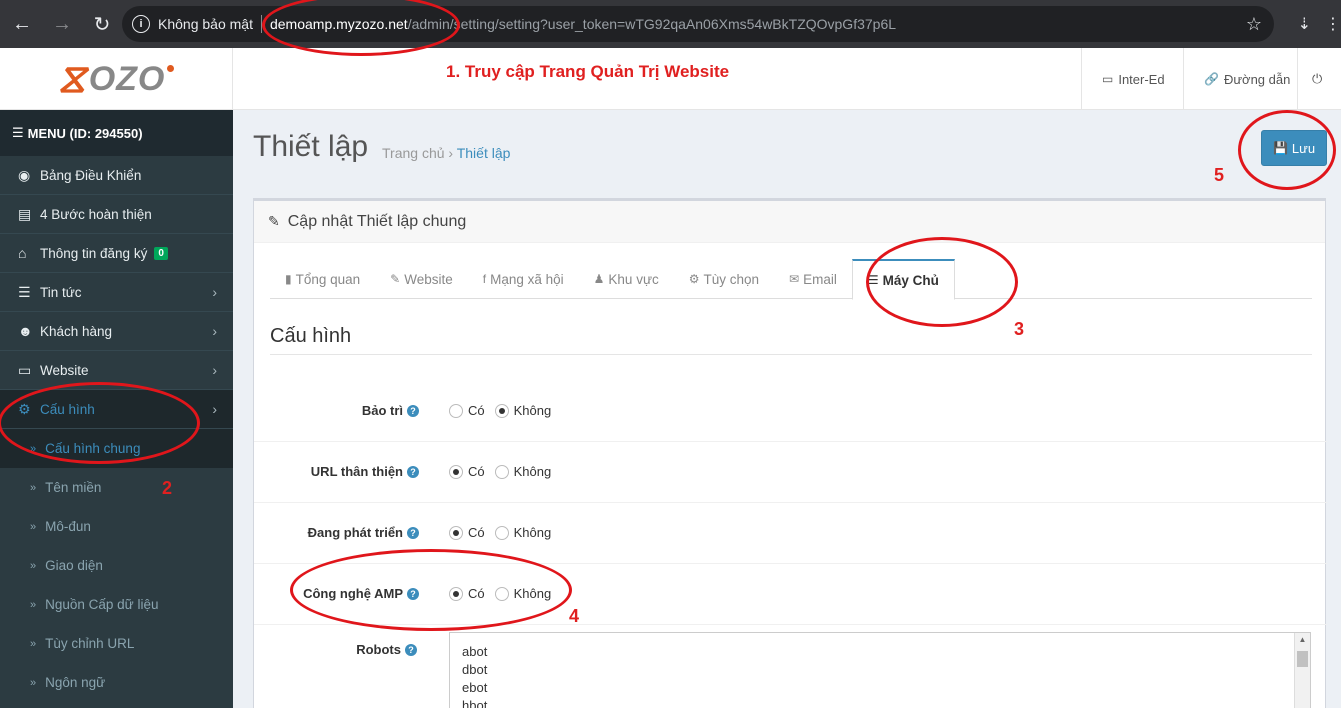 Image resolution: width=1341 pixels, height=708 pixels. What do you see at coordinates (116, 253) in the screenshot?
I see `sidebar-item-registration: ⌂ Thông tin đăng ký 0` at bounding box center [116, 253].